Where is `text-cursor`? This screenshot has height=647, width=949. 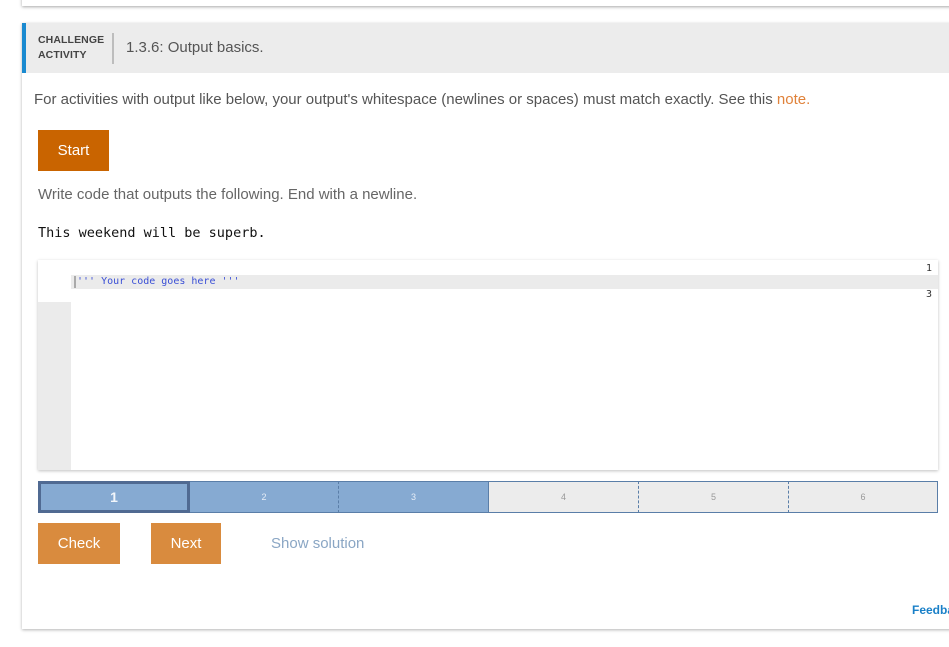 text-cursor is located at coordinates (75, 282).